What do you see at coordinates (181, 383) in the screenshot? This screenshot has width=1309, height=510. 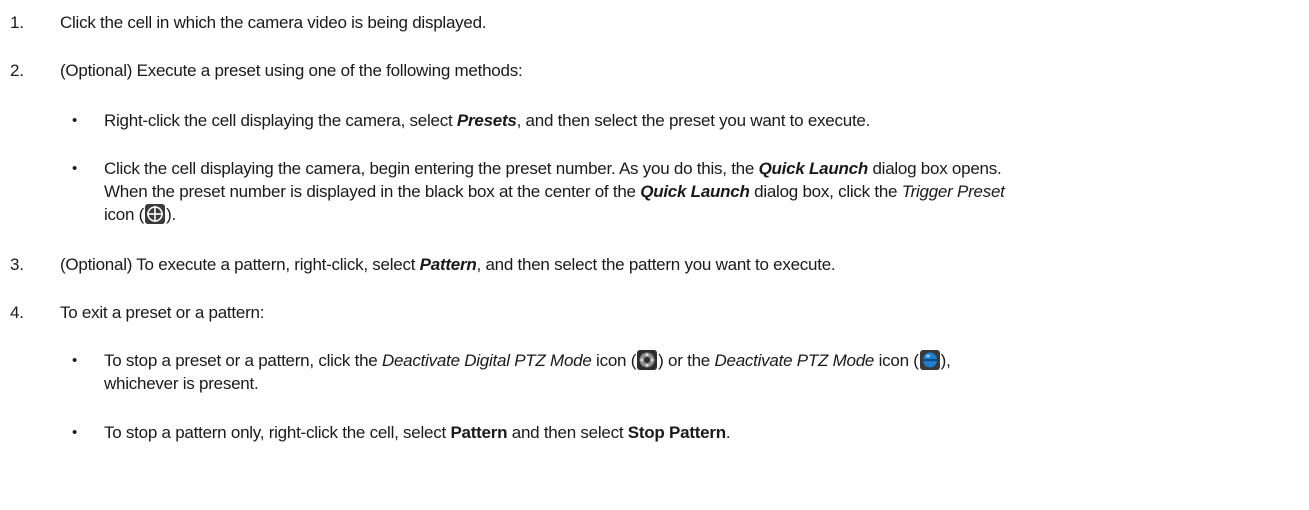 I see `bullet-text: whichever is present.` at bounding box center [181, 383].